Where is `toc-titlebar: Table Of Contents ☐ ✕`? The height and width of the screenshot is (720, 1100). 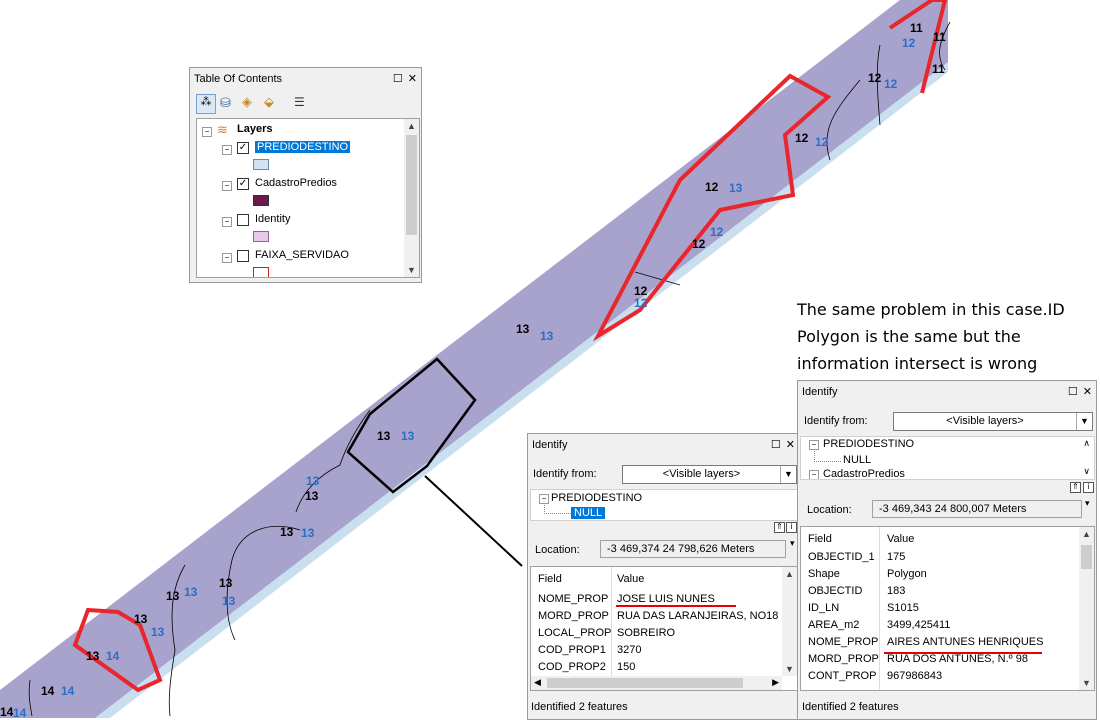 toc-titlebar: Table Of Contents ☐ ✕ is located at coordinates (305, 78).